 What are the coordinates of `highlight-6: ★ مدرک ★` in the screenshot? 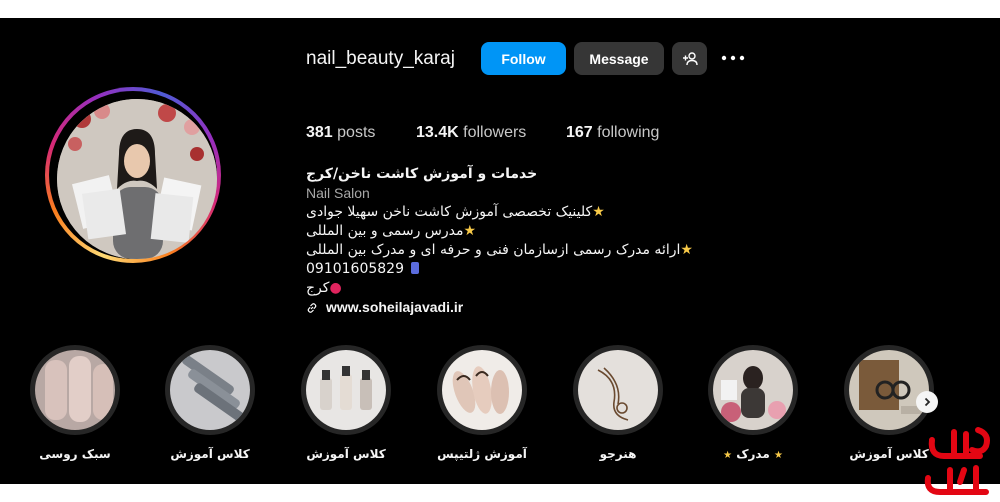 It's located at (753, 403).